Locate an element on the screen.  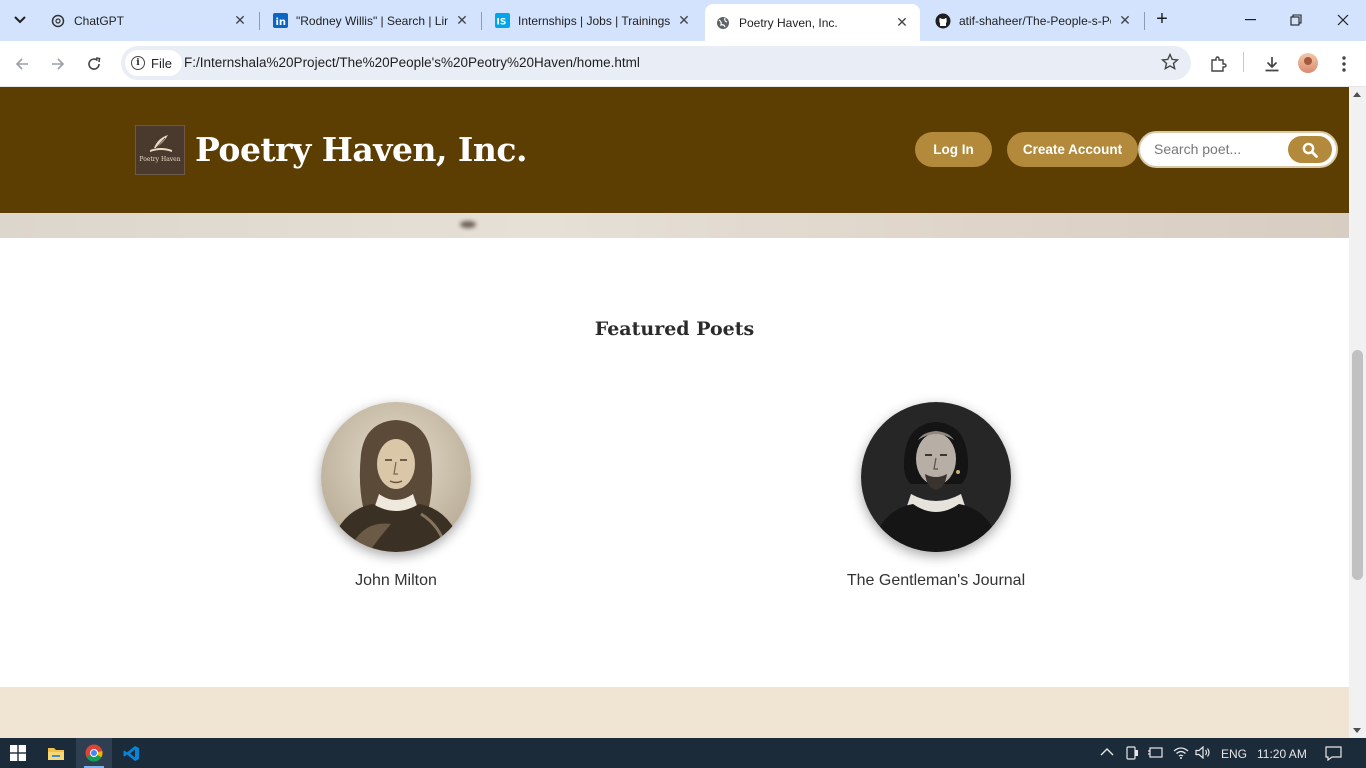
restore-icon is located at coordinates (1296, 20).